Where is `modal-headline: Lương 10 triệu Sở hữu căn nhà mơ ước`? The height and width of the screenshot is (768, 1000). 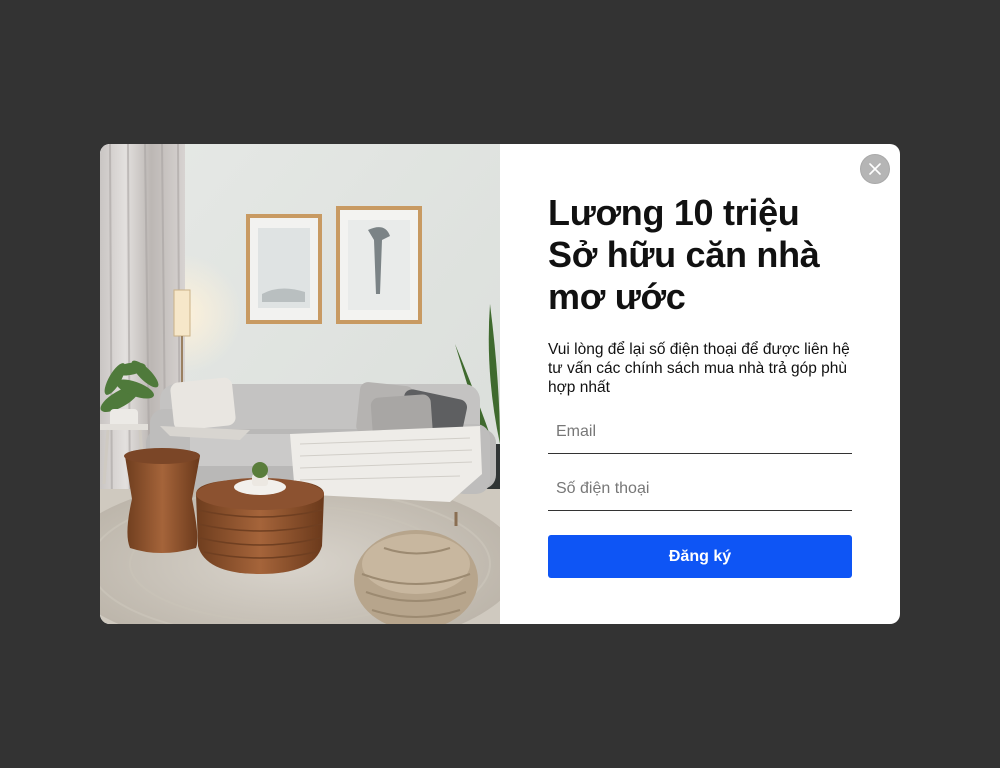 modal-headline: Lương 10 triệu Sở hữu căn nhà mơ ước is located at coordinates (684, 254).